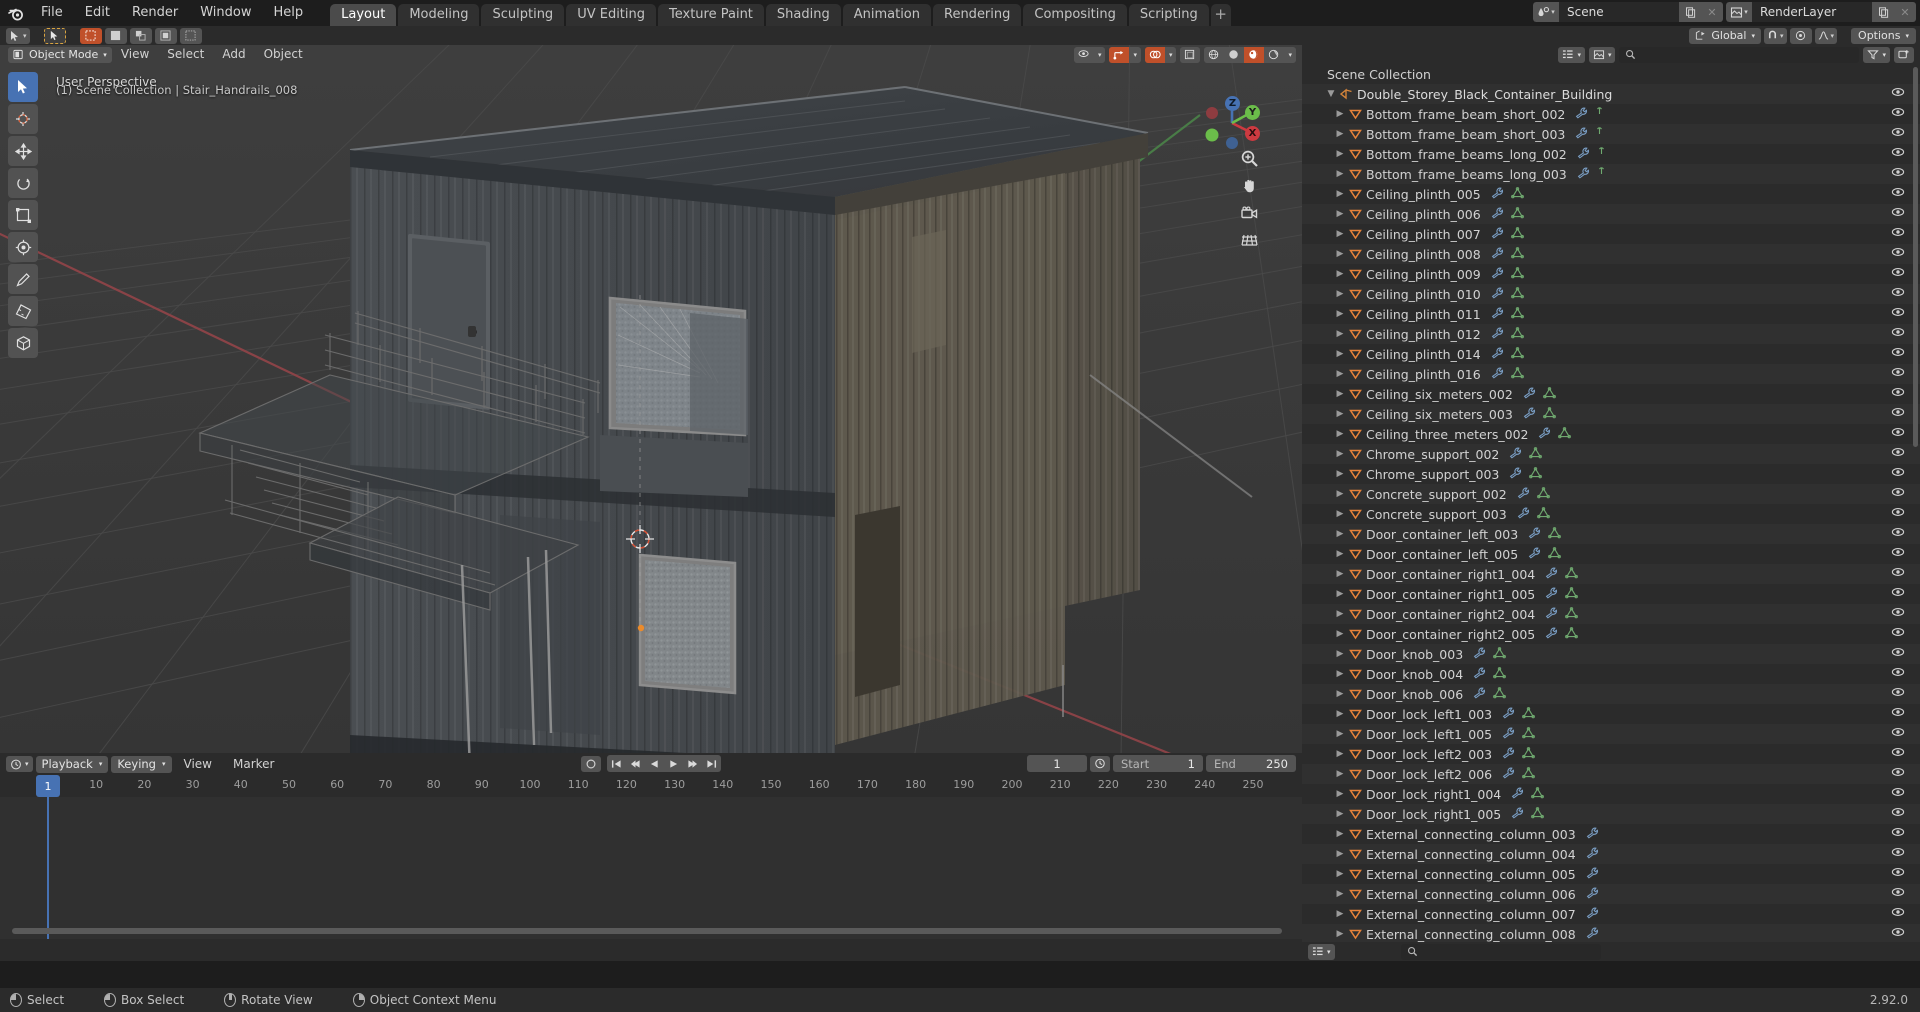 This screenshot has height=1012, width=1920. Describe the element at coordinates (1249, 186) in the screenshot. I see `pan-hand-icon` at that location.